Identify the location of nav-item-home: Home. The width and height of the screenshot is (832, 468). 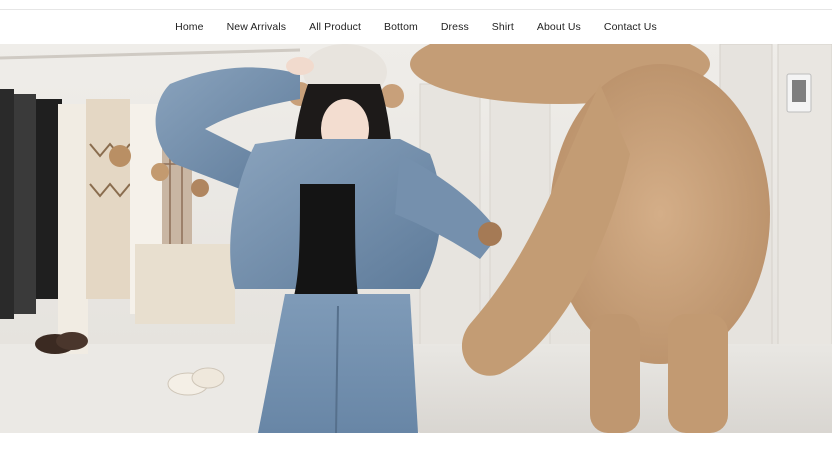
(189, 27).